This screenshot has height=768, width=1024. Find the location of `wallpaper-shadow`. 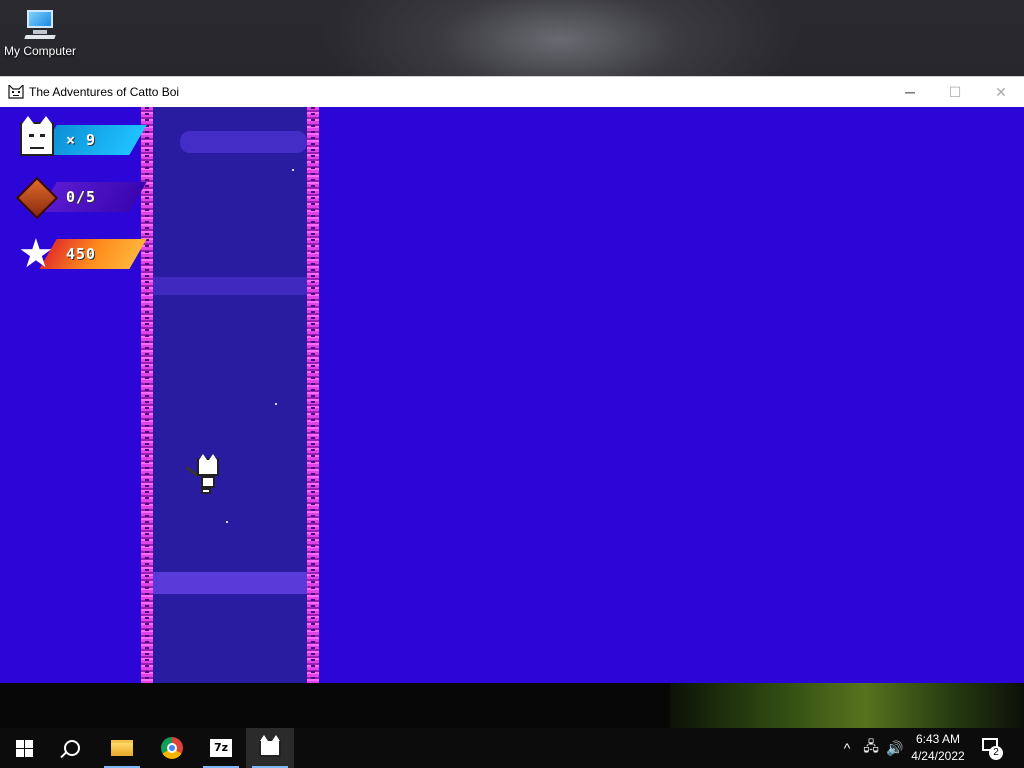

wallpaper-shadow is located at coordinates (340, 705).